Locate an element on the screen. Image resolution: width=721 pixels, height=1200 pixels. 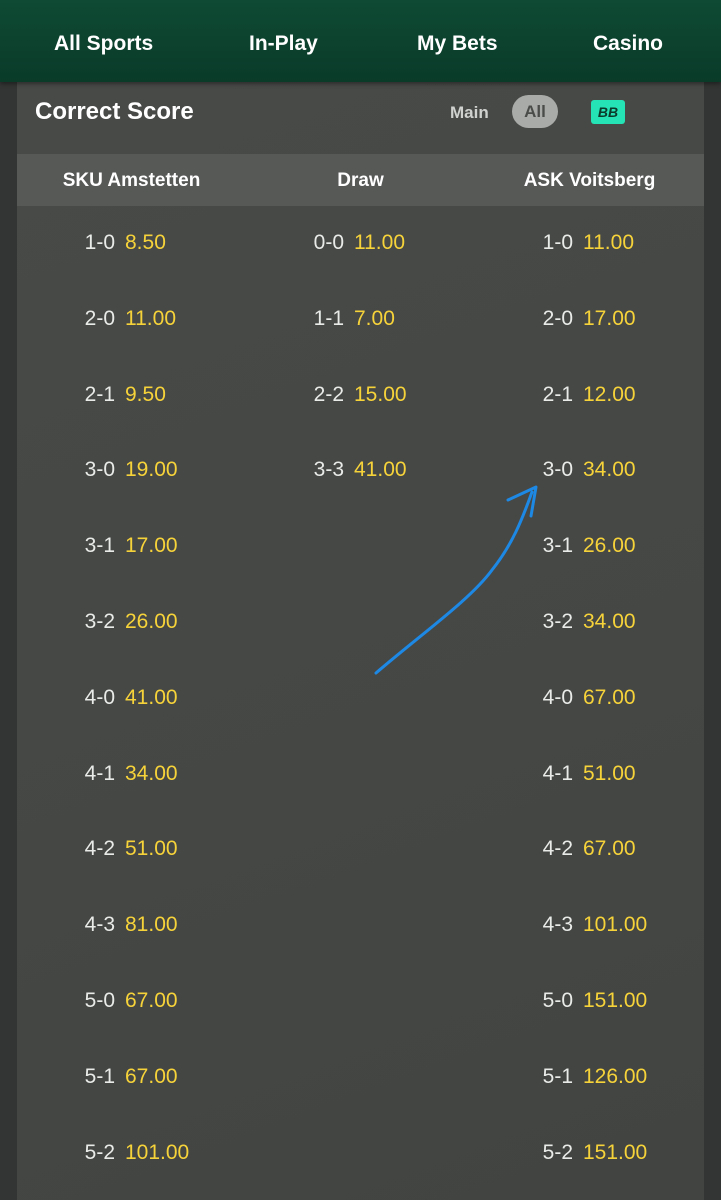
tab-in-play: In-Play is located at coordinates (283, 44).